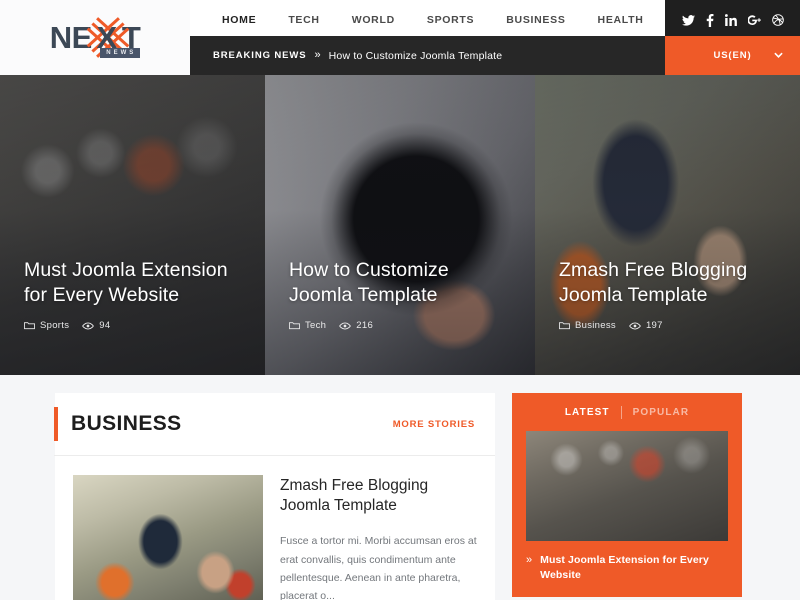  Describe the element at coordinates (401, 283) in the screenshot. I see `hero-slide-2-title: How to Customize Joomla Template` at that location.